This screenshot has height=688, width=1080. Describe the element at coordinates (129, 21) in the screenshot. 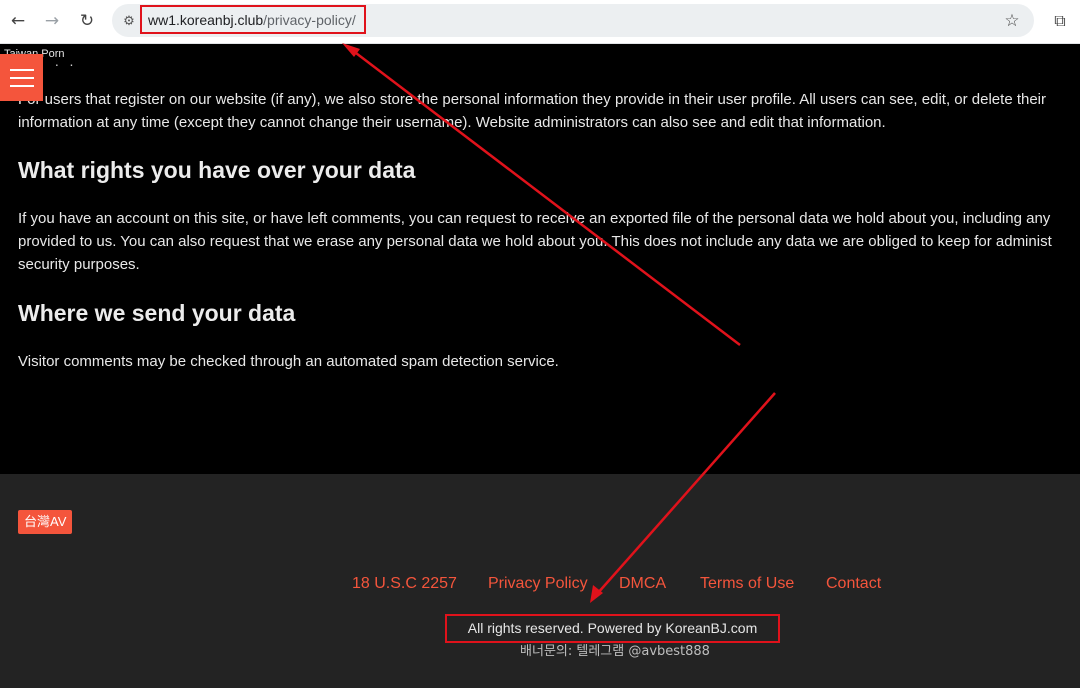

I see `site-info-icon: ⚙` at that location.